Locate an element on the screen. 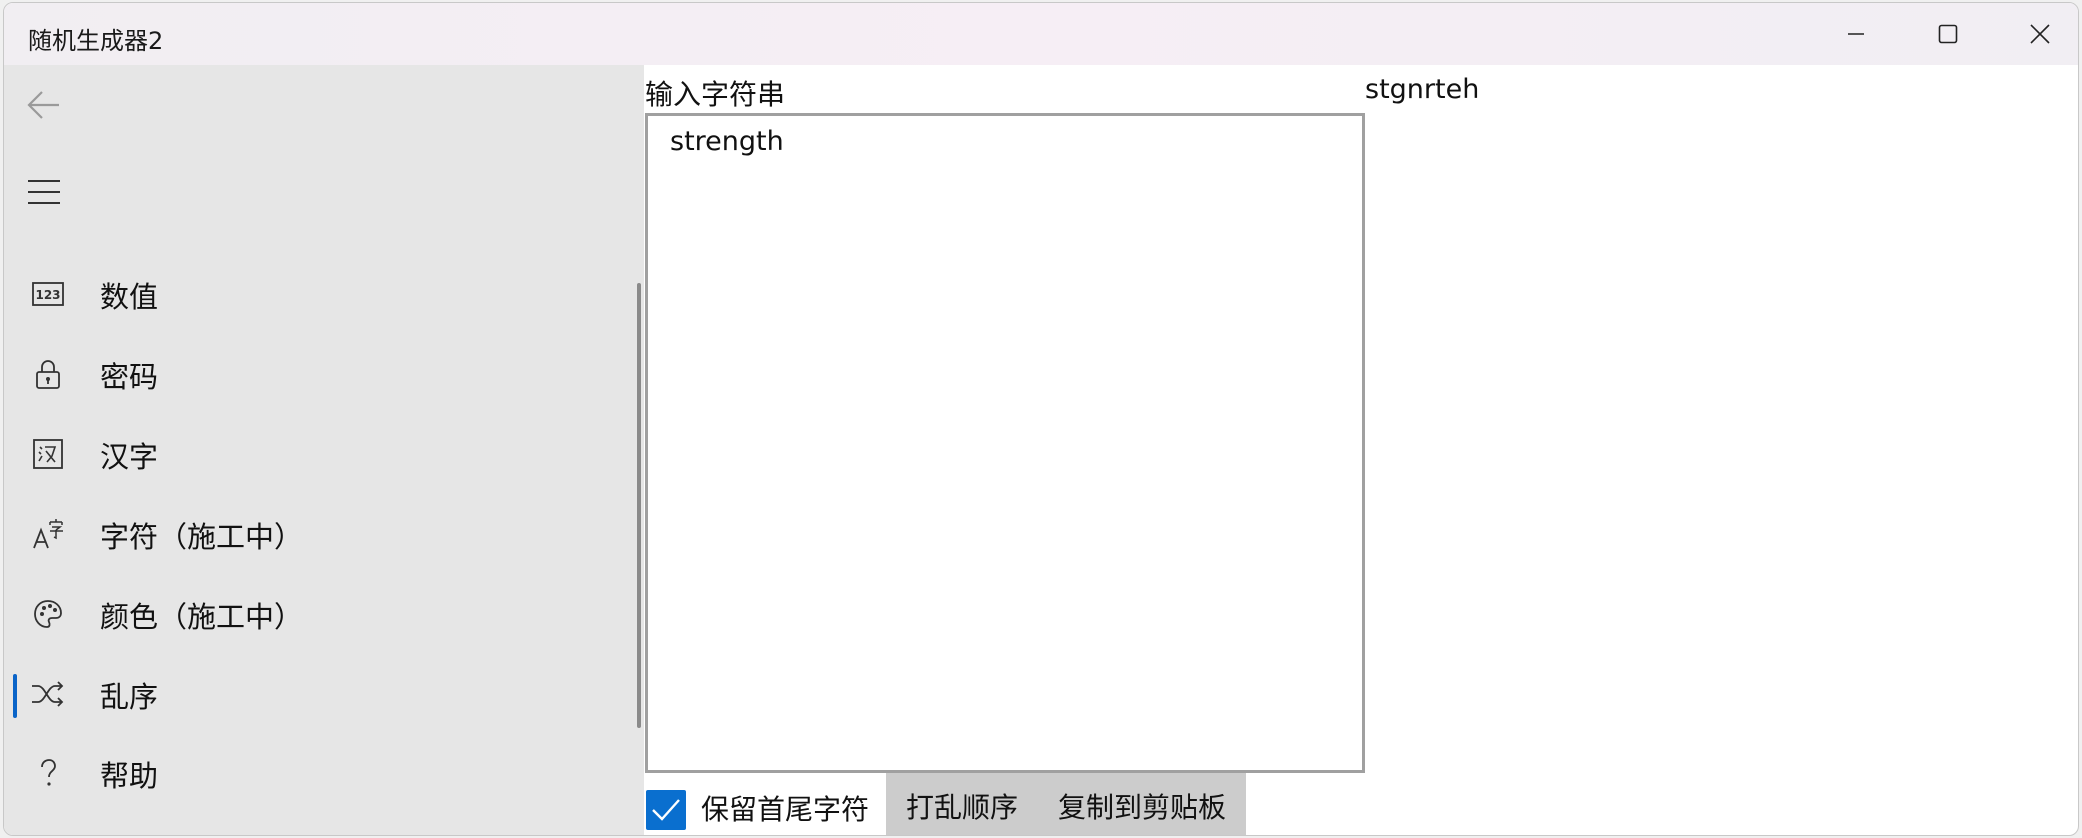 This screenshot has height=838, width=2082. lock-icon is located at coordinates (48, 374).